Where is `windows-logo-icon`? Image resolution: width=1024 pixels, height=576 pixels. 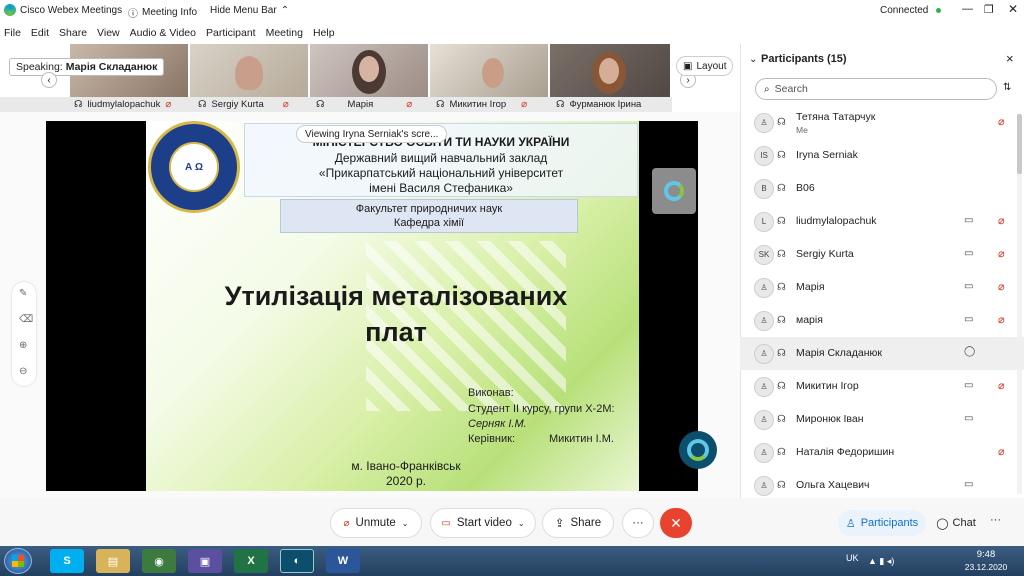
windows-logo-icon is located at coordinates (18, 561).